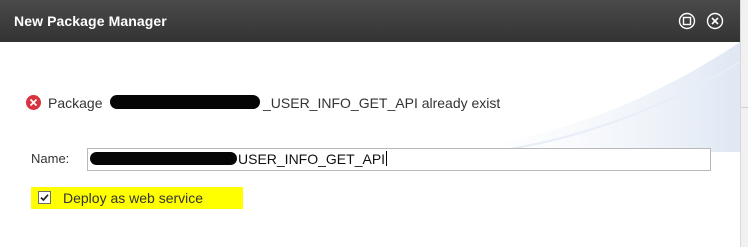 The image size is (748, 247). What do you see at coordinates (133, 198) in the screenshot?
I see `deploy-web-service-label: Deploy as web service` at bounding box center [133, 198].